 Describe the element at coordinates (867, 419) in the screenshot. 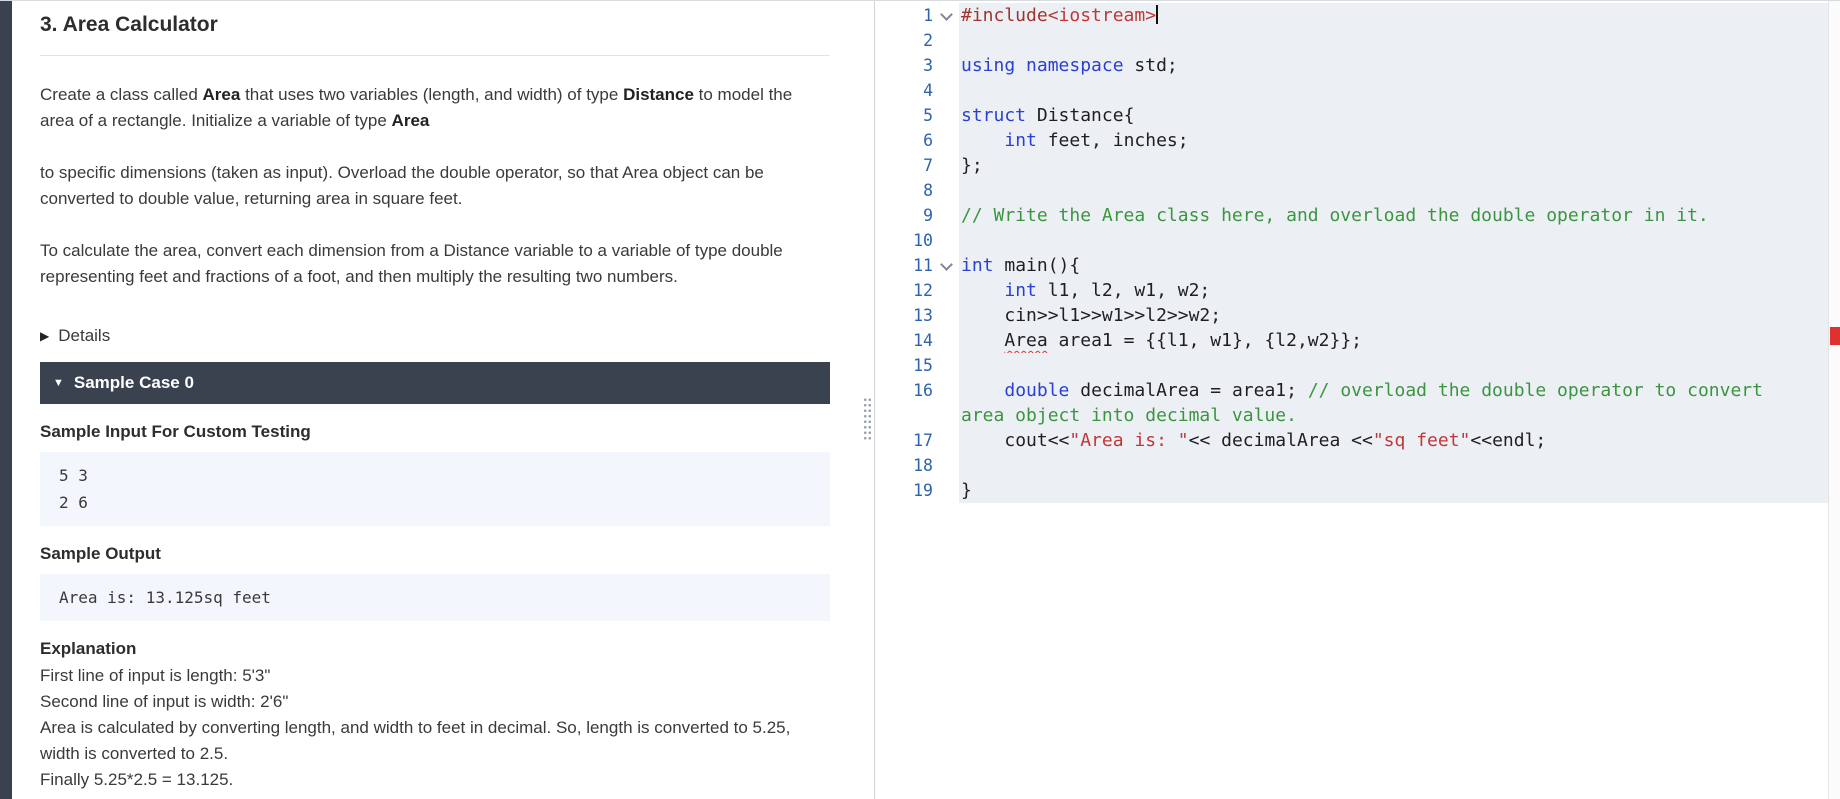

I see `drag-handle-icon` at that location.